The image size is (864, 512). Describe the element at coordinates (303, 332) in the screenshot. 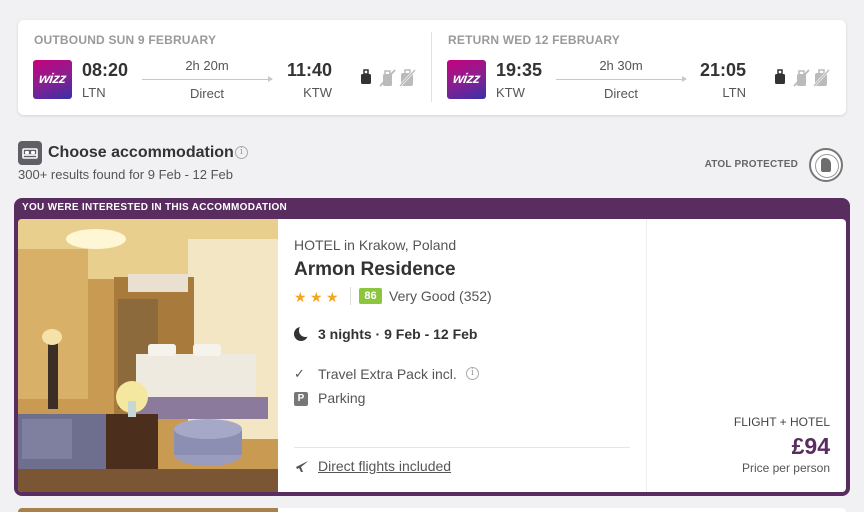

I see `moon-icon` at that location.